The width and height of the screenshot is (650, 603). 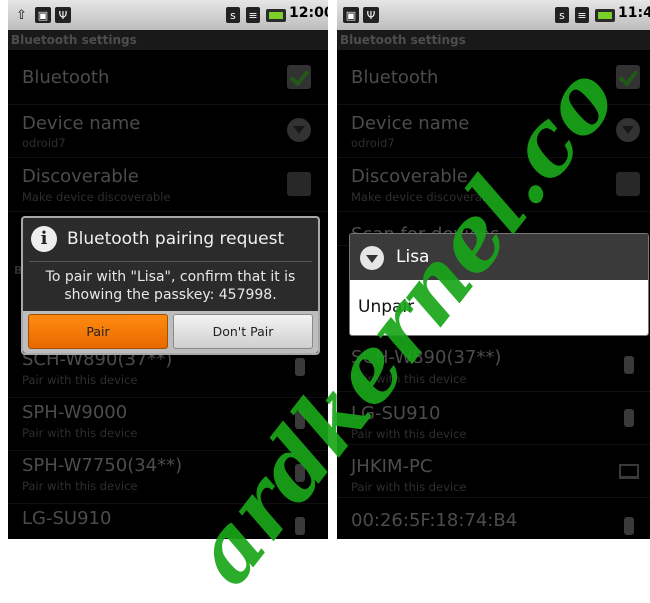 What do you see at coordinates (243, 331) in the screenshot?
I see `dont-pair-button: Don't Pair` at bounding box center [243, 331].